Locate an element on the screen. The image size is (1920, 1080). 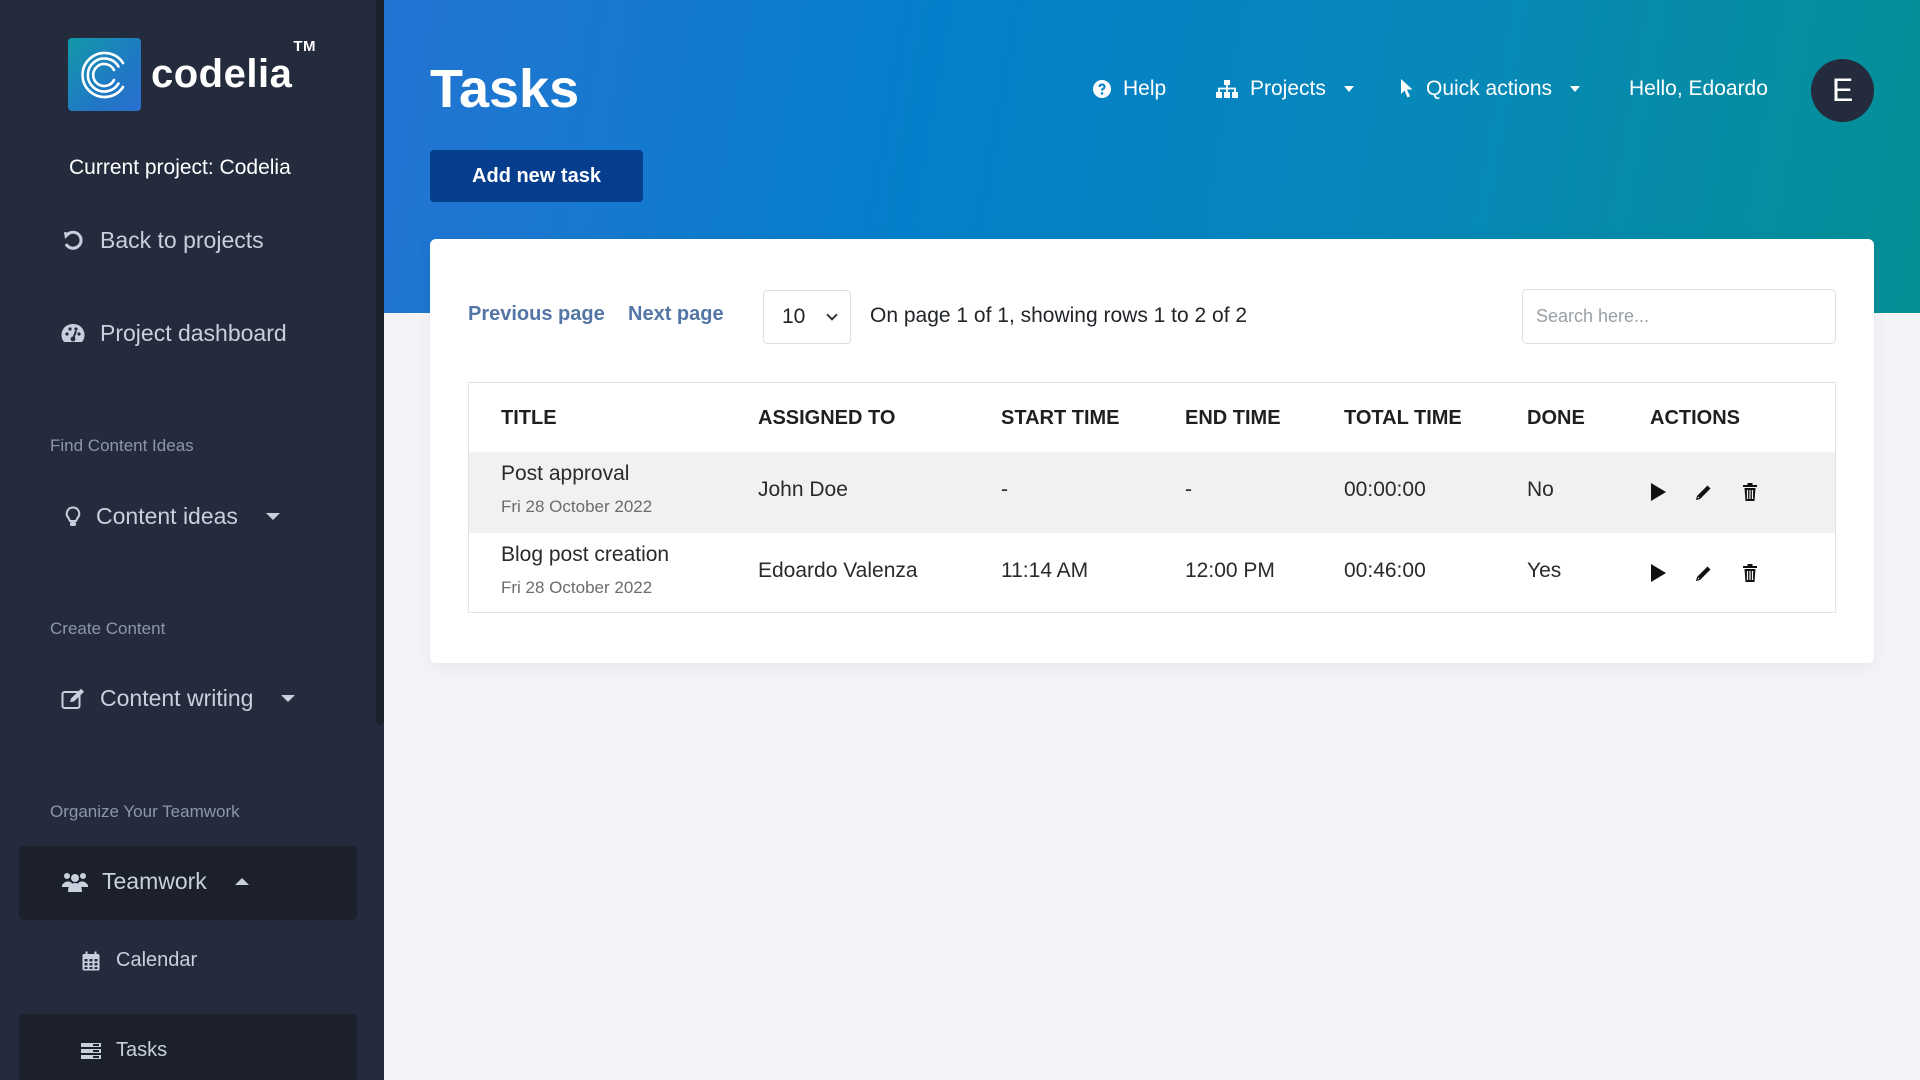
sidebar-item-project-dashboard: Project dashboard is located at coordinates (173, 333).